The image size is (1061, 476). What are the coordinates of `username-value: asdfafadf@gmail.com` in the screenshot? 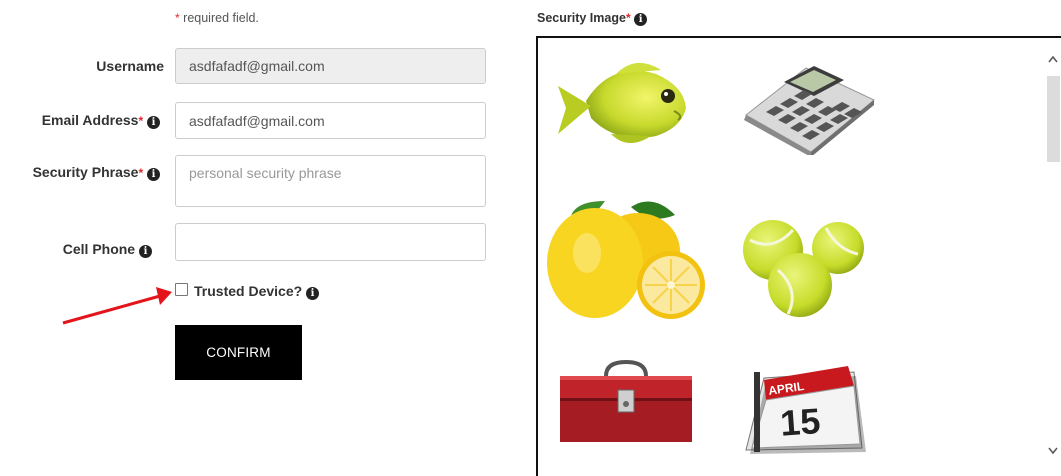 It's located at (257, 66).